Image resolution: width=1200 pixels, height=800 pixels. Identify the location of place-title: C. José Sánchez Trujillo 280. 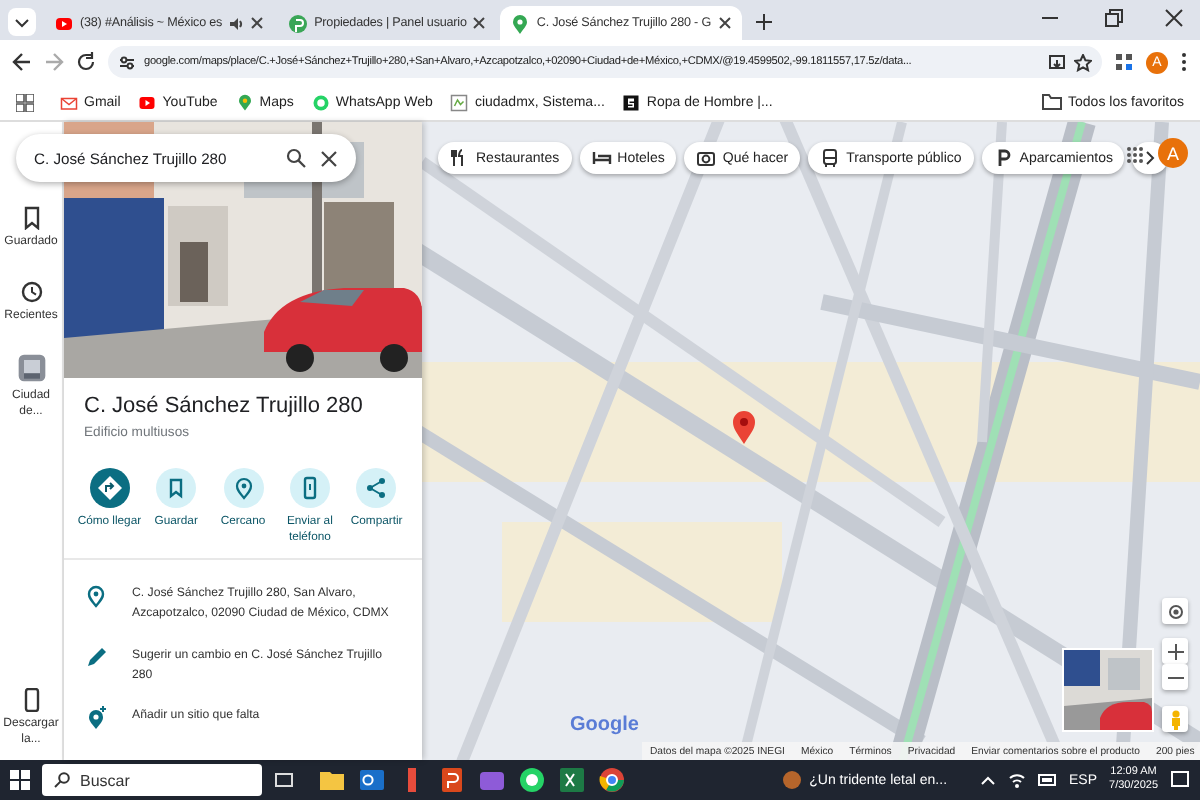
(224, 406).